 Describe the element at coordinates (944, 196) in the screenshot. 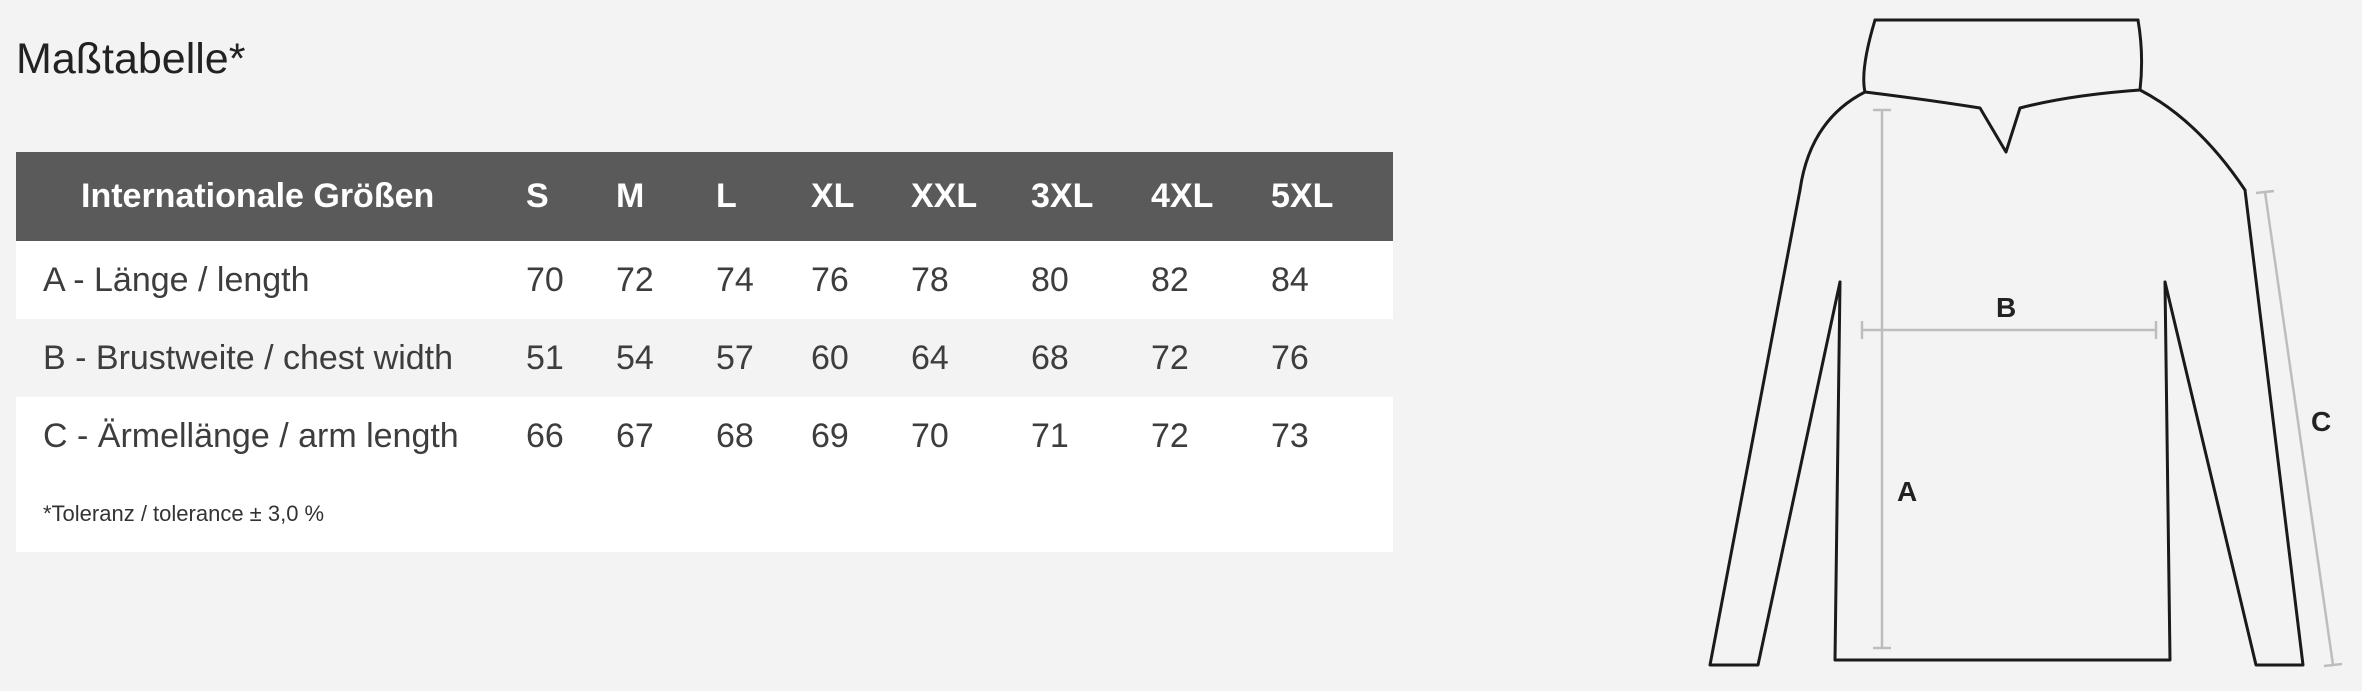

I see `header-cell-xxl: XXL` at that location.